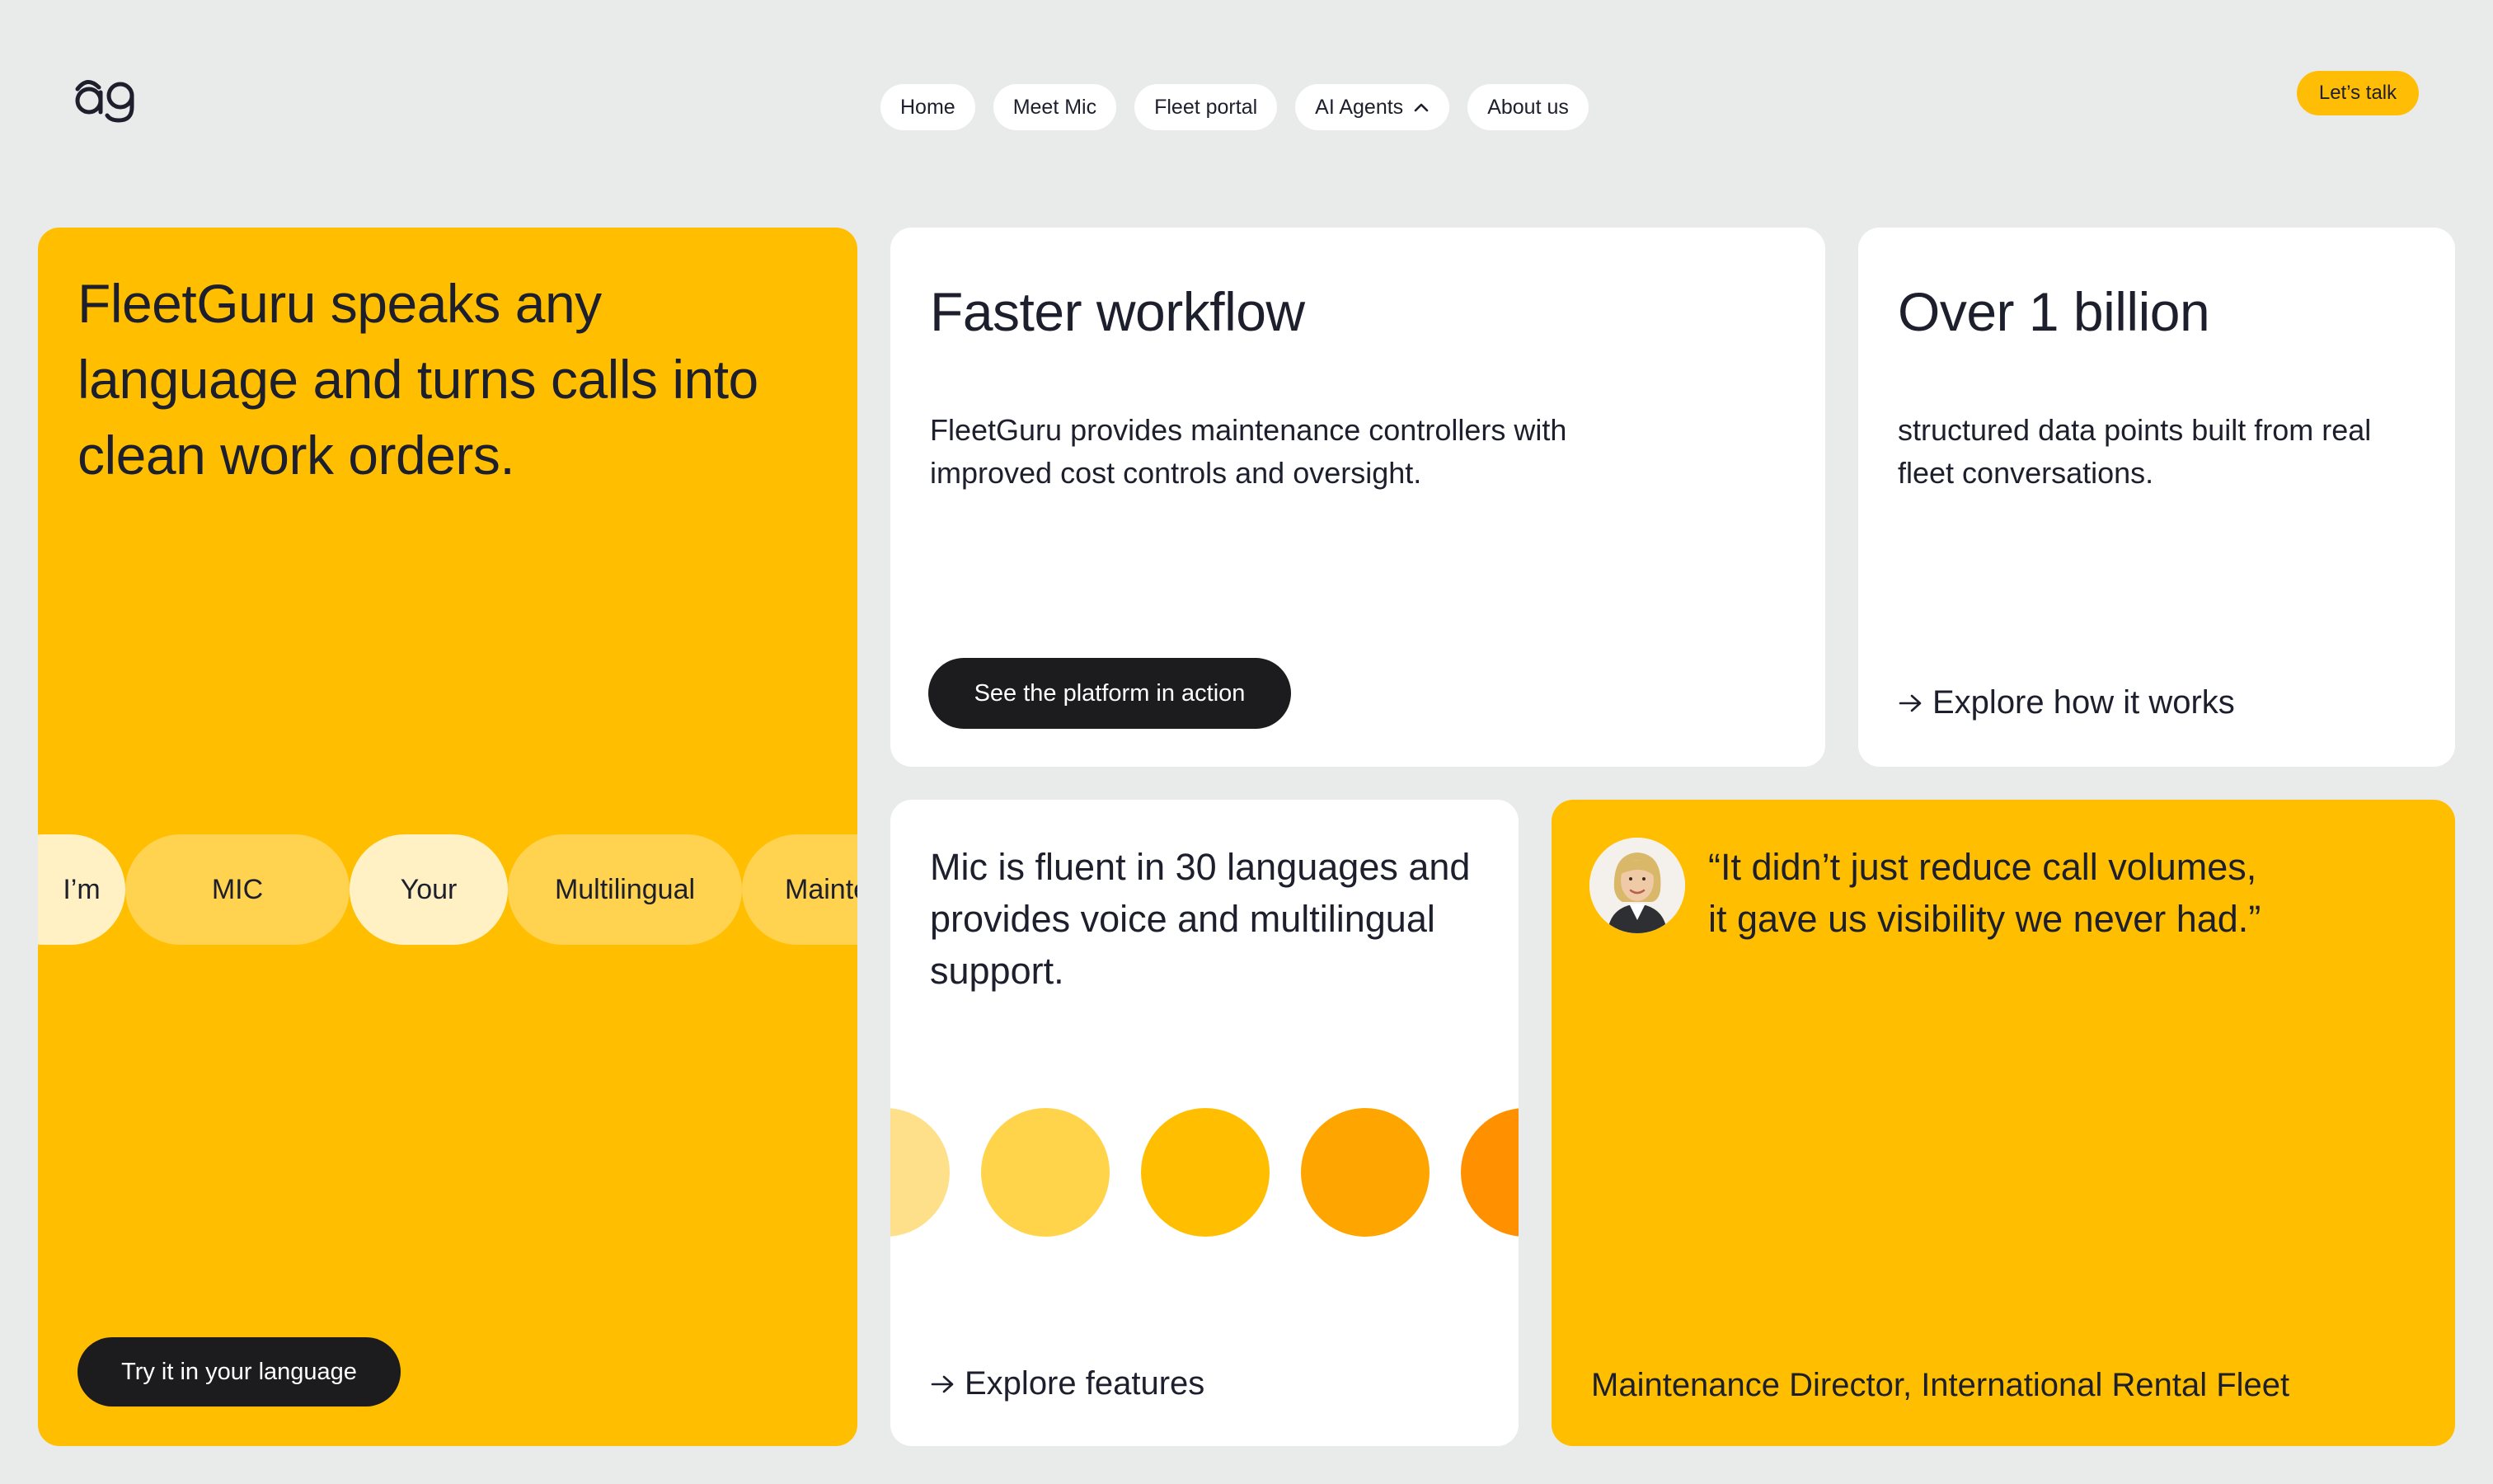 Image resolution: width=2493 pixels, height=1484 pixels. I want to click on nav-meet-mic: Meet Mic, so click(1055, 107).